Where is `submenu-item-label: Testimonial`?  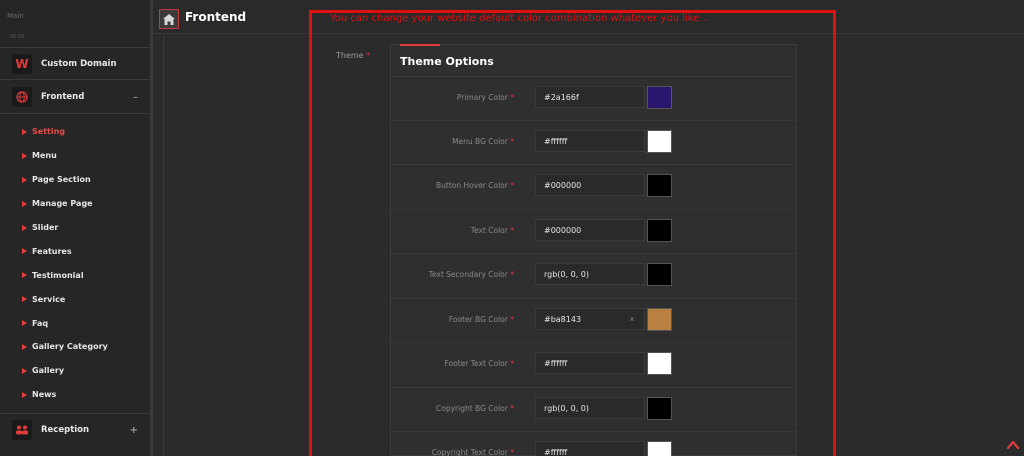 submenu-item-label: Testimonial is located at coordinates (58, 275).